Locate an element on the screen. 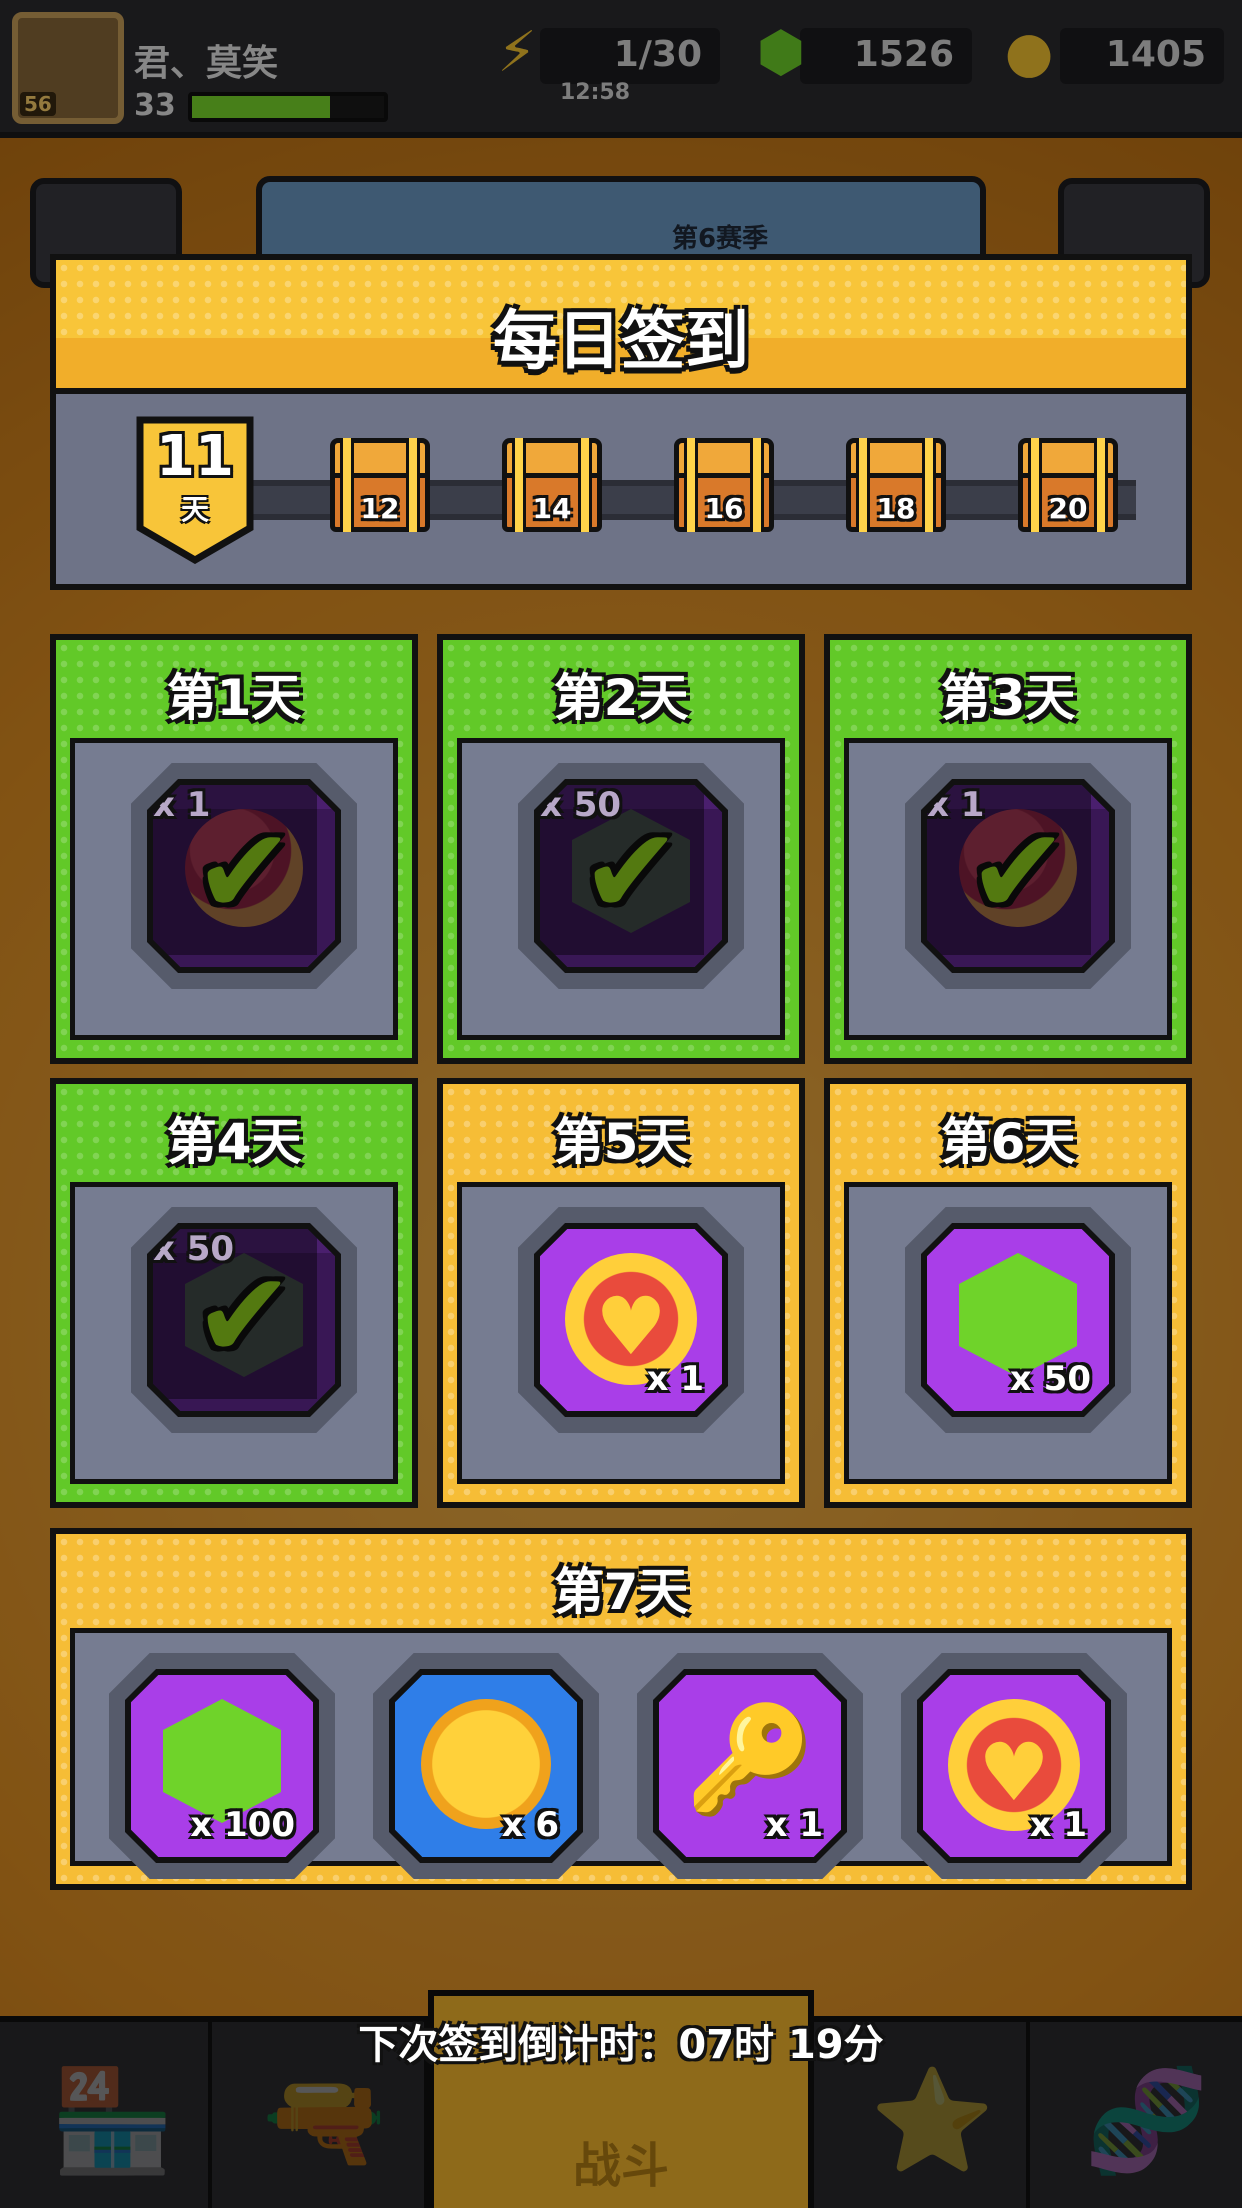 The width and height of the screenshot is (1242, 2208). day-card-5: 第5天 x 1 is located at coordinates (621, 1293).